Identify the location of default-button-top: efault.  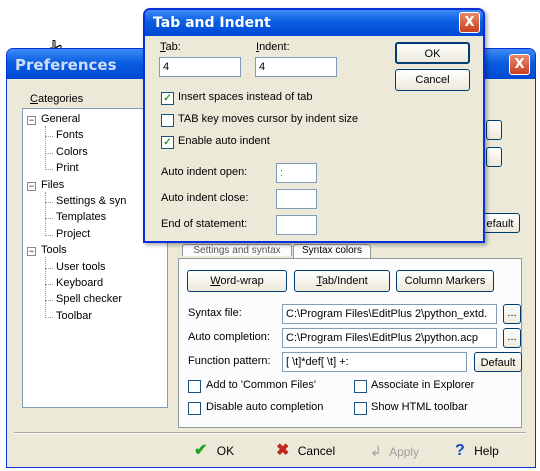
(500, 223).